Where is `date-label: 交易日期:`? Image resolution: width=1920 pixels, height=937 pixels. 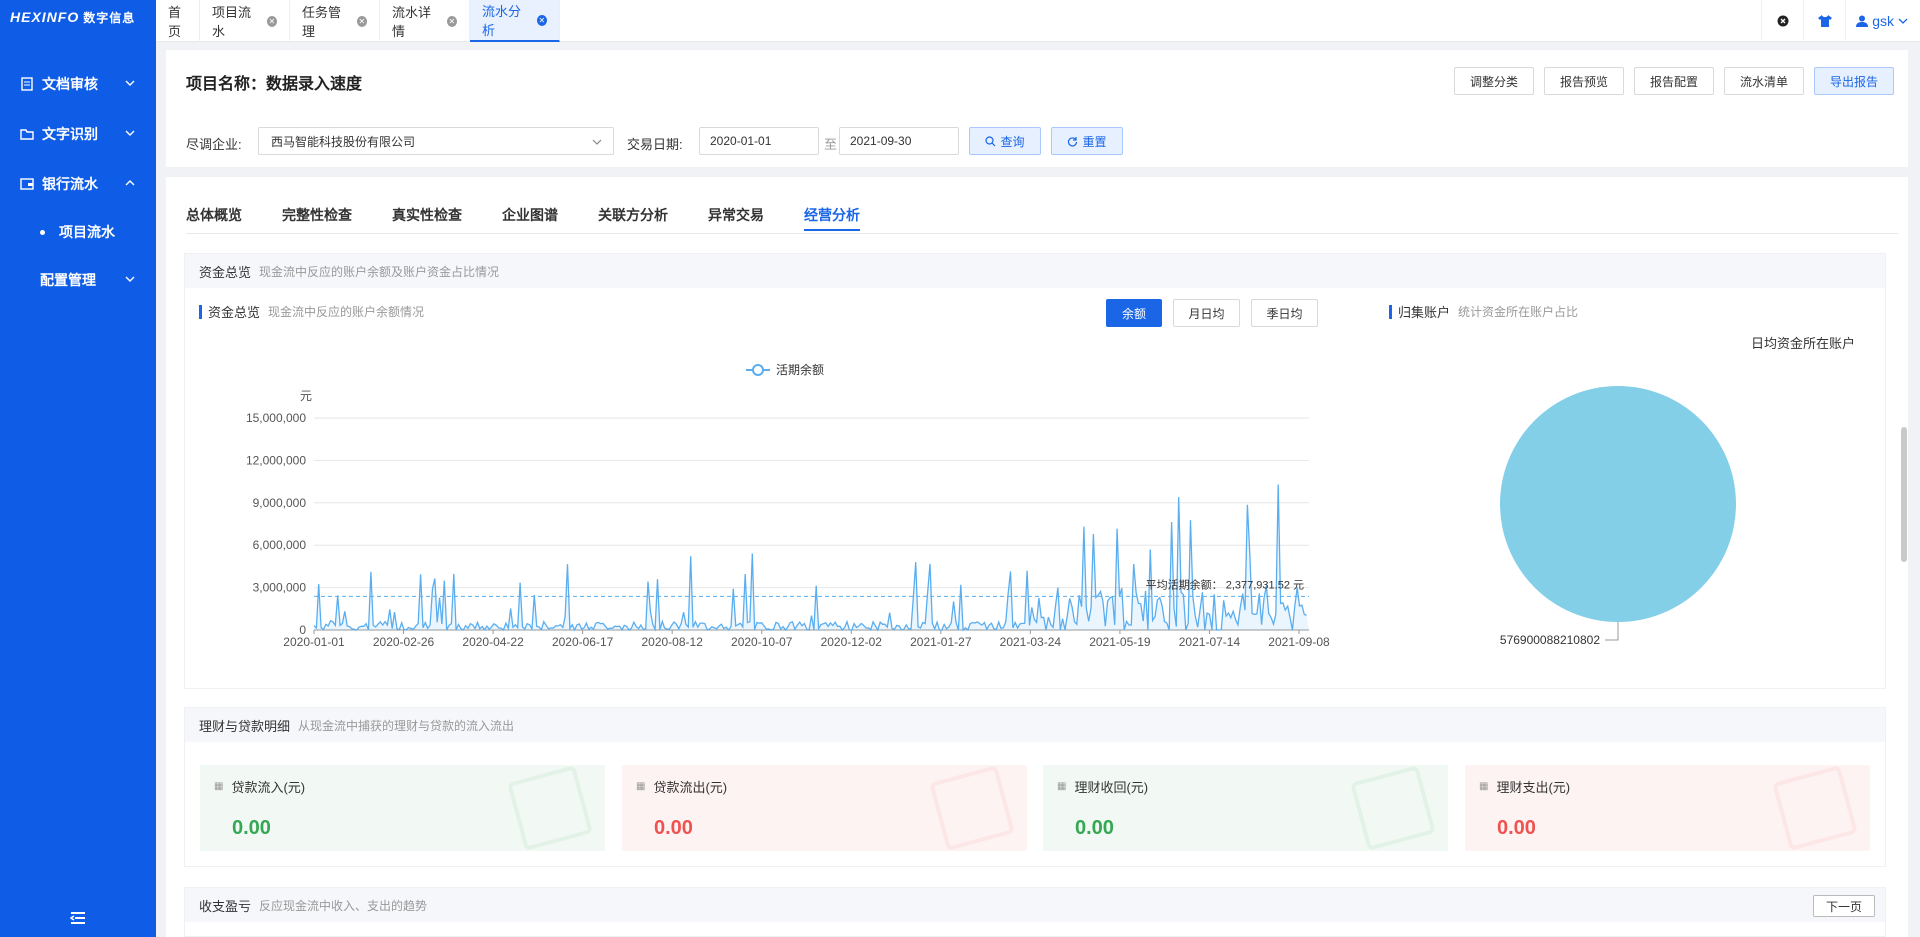
date-label: 交易日期: is located at coordinates (655, 144).